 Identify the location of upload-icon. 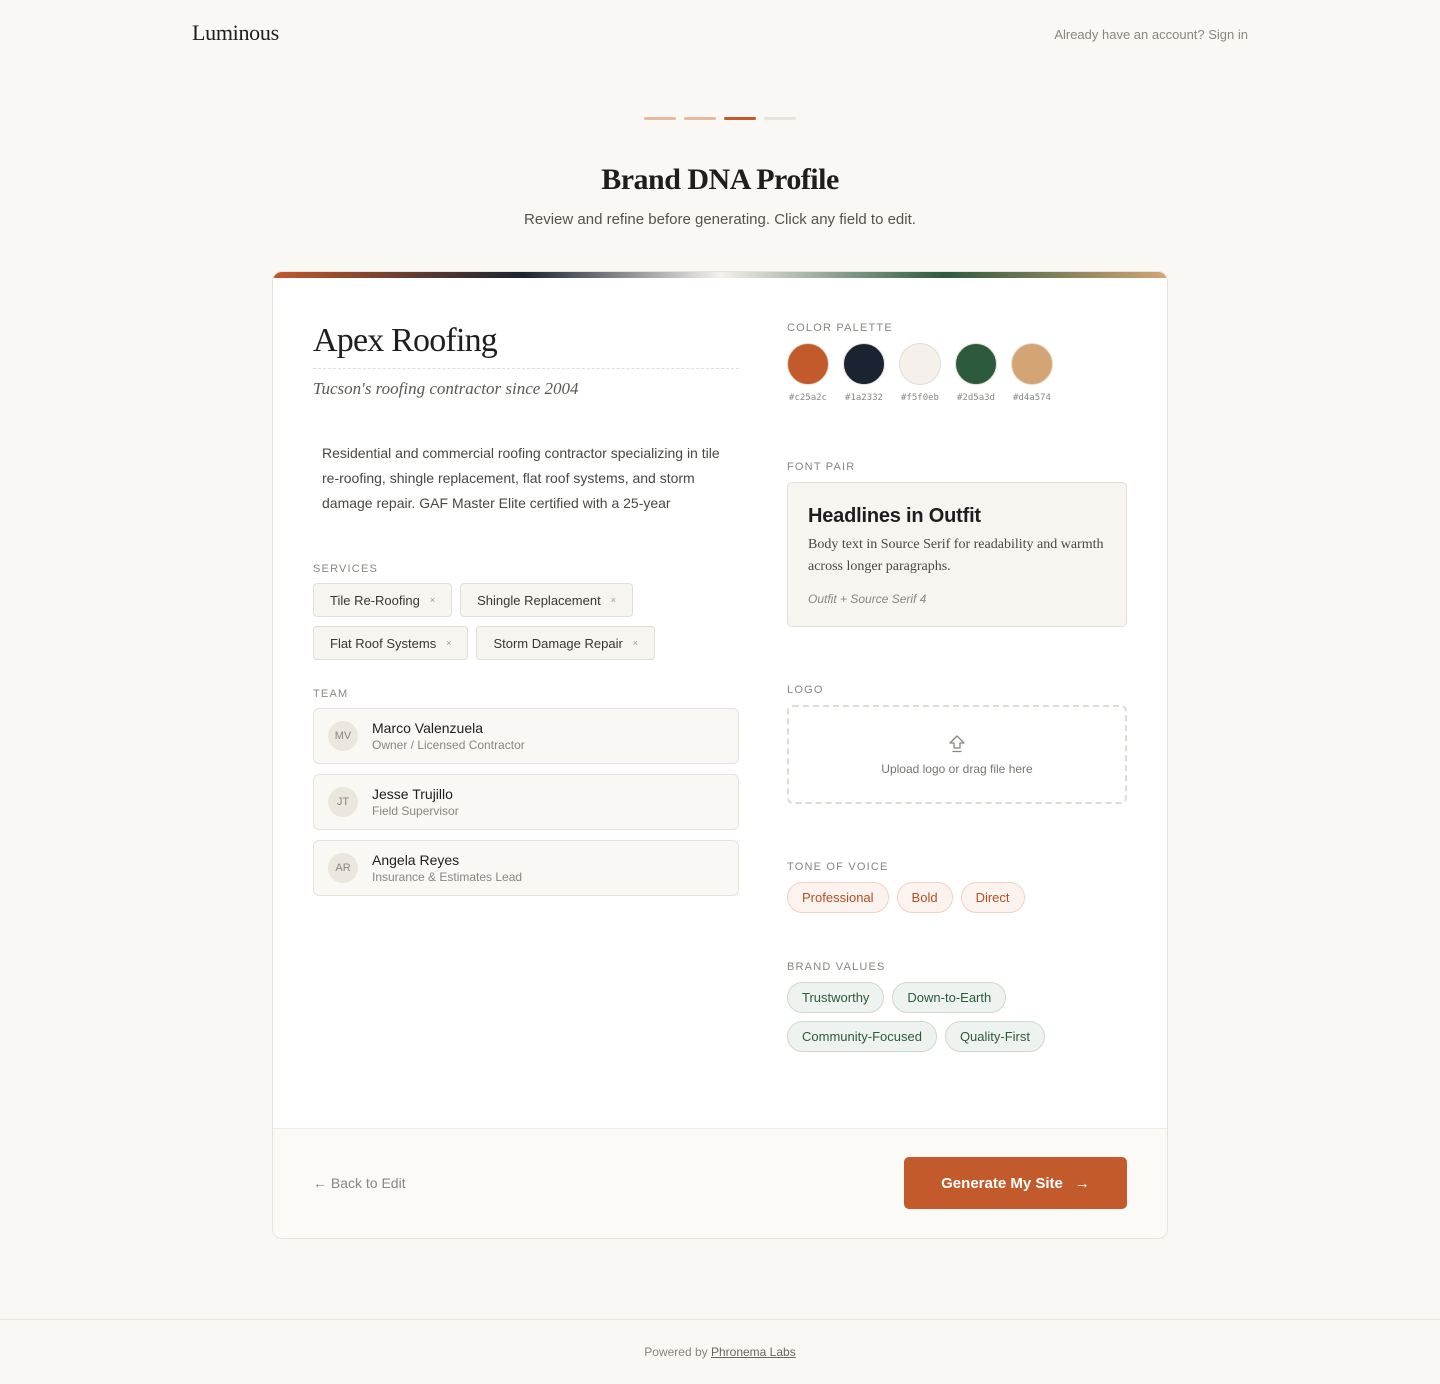
(957, 743).